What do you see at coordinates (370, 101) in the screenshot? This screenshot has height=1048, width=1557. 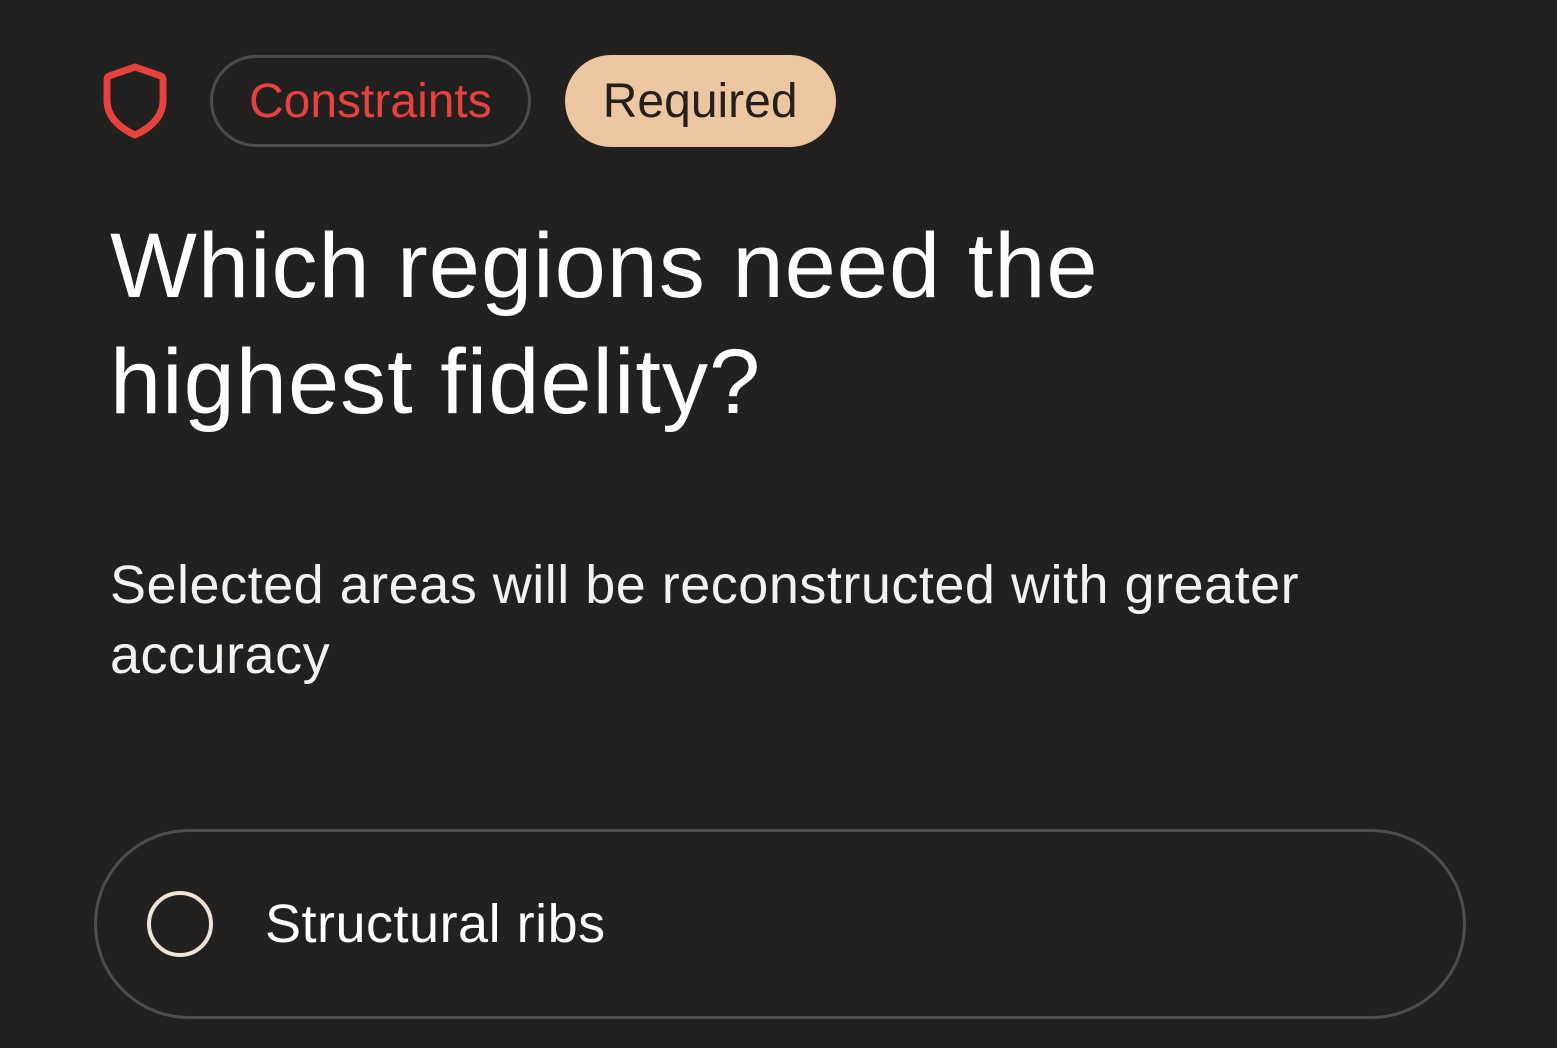 I see `category-tag: Constraints` at bounding box center [370, 101].